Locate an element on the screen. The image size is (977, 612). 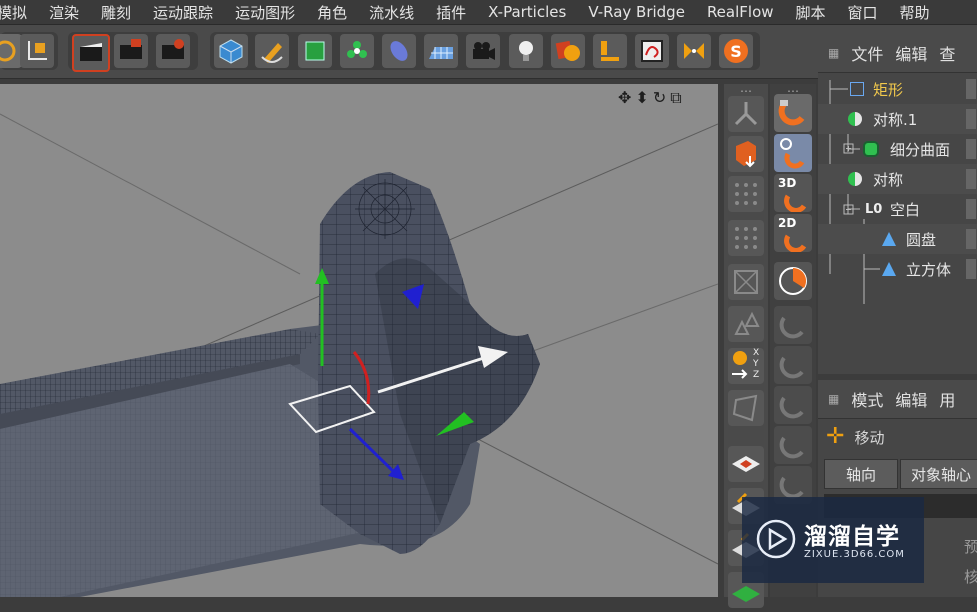
snap-quantize-icon is located at coordinates (793, 153).